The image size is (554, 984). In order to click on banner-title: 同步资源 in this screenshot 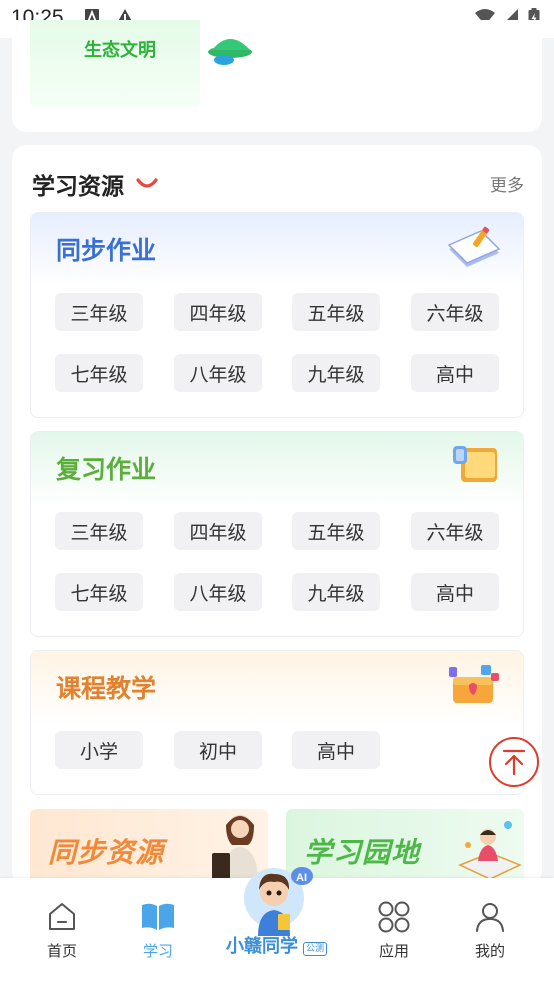, I will do `click(106, 852)`.